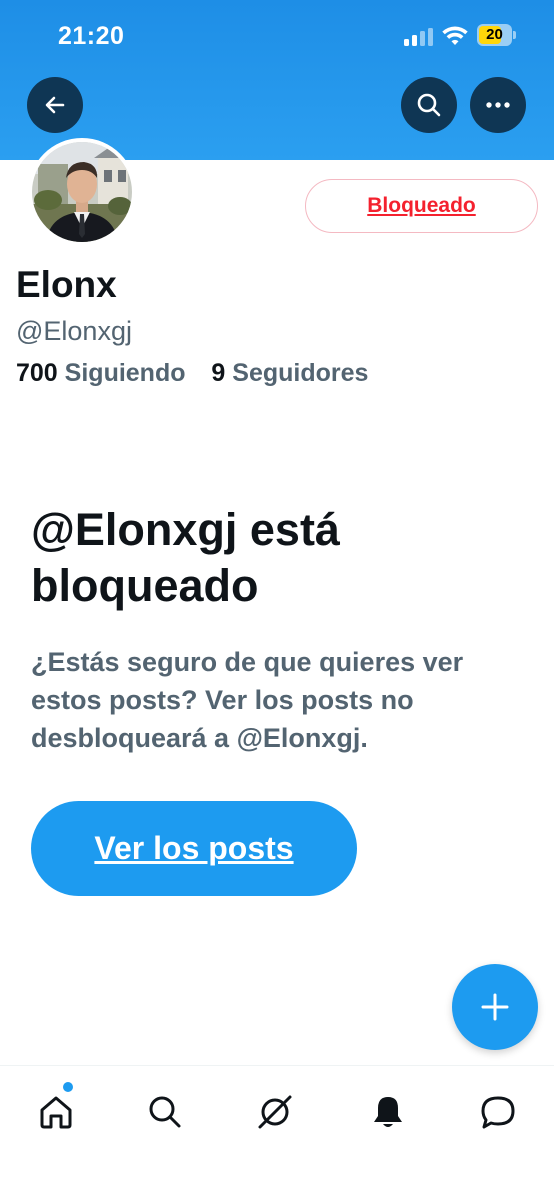  I want to click on view-posts-label: Ver los posts, so click(194, 848).